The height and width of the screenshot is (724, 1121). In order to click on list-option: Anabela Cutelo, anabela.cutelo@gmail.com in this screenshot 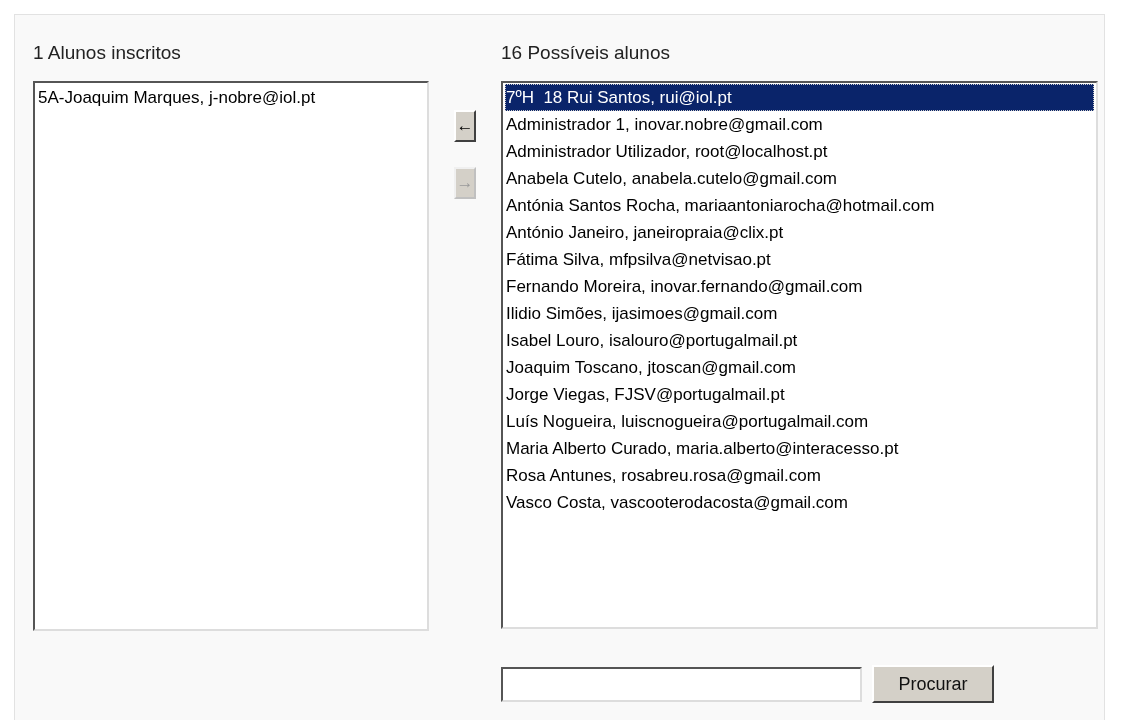, I will do `click(799, 178)`.